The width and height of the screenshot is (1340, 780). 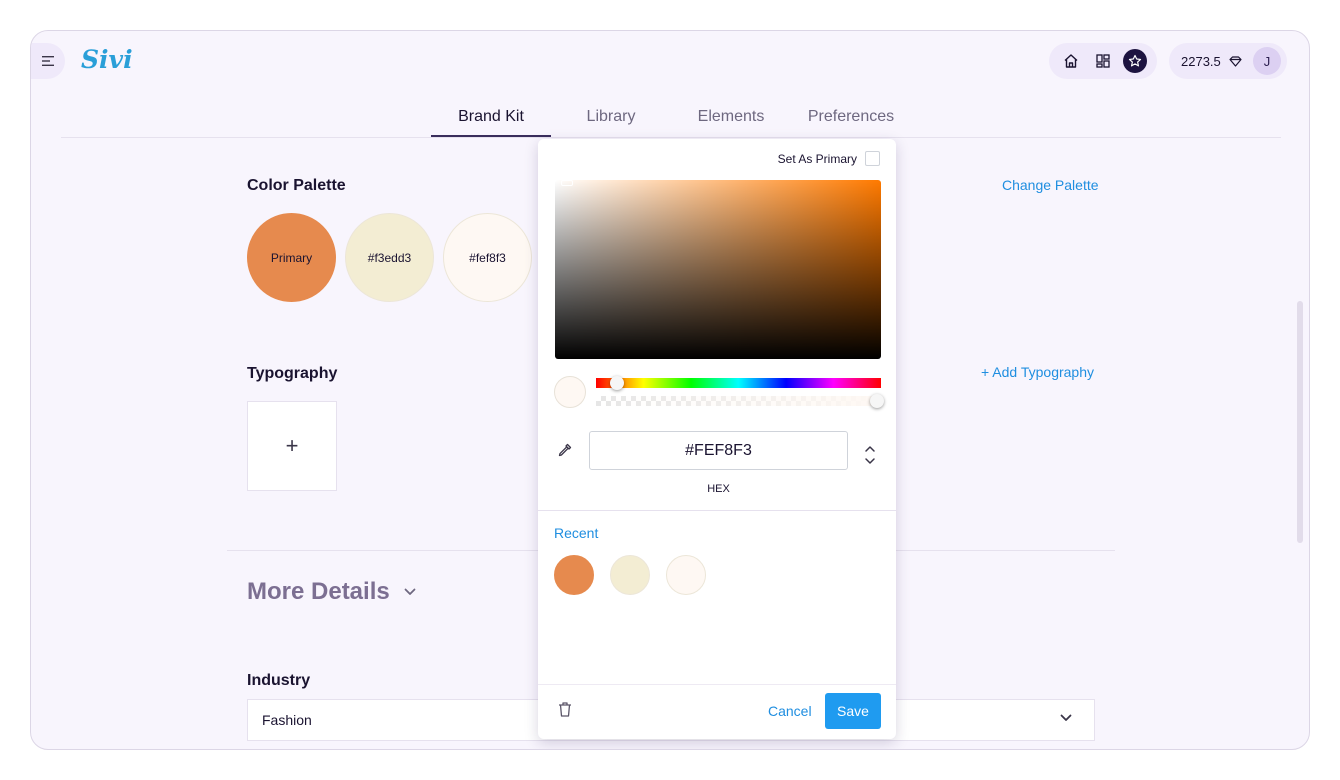 I want to click on color-mode-toggle, so click(x=870, y=455).